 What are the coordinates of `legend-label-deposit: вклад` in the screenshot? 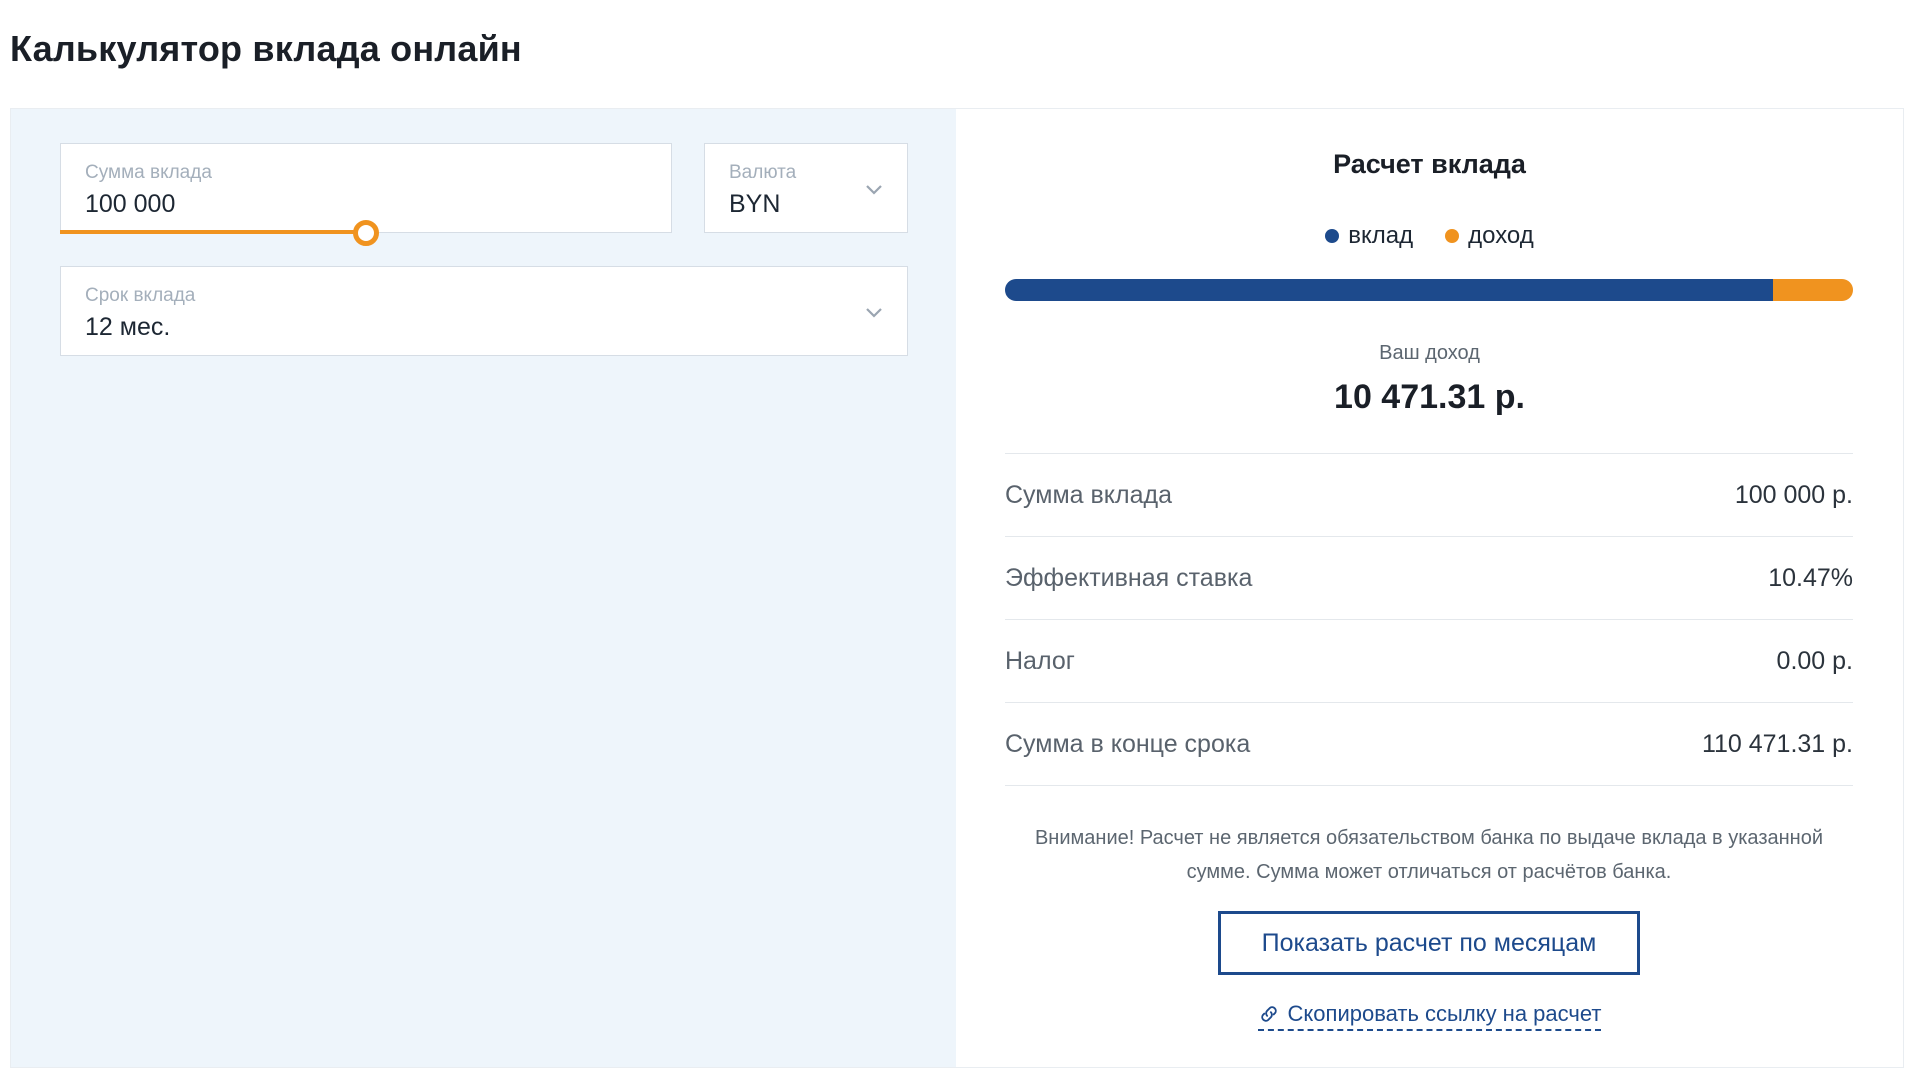 It's located at (1381, 235).